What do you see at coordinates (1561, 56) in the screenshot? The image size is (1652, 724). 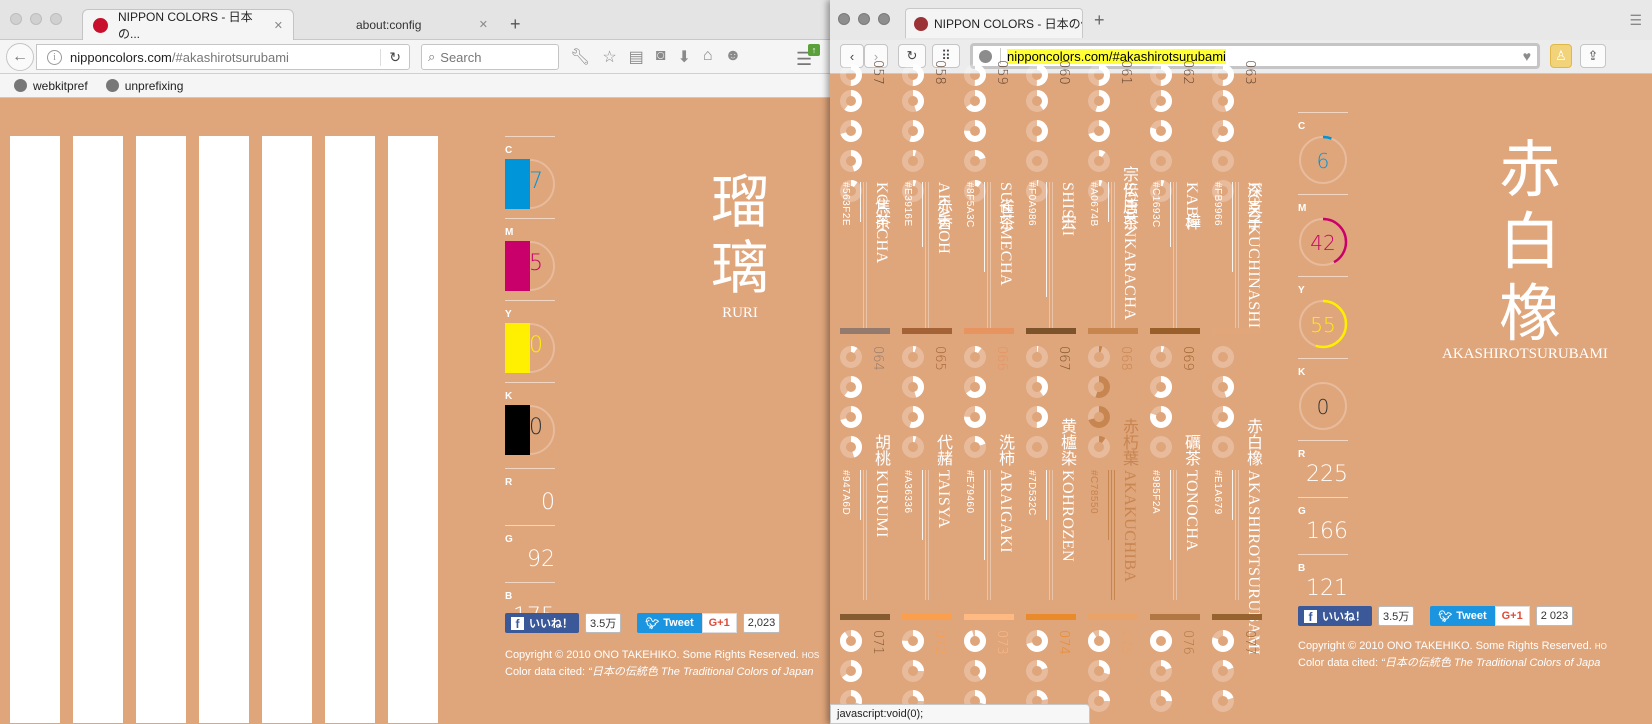 I see `extension-button: ♙` at bounding box center [1561, 56].